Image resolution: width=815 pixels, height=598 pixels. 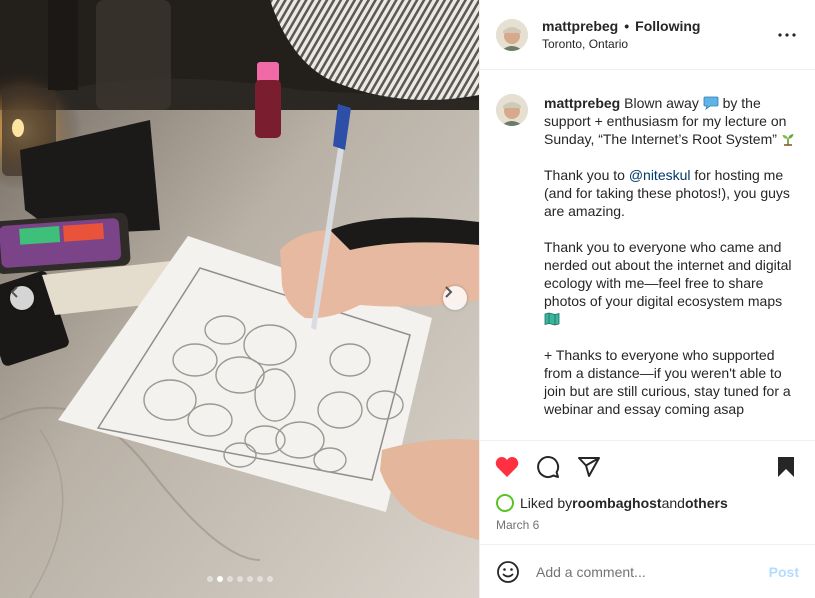 What do you see at coordinates (552, 319) in the screenshot?
I see `map-emoji-icon` at bounding box center [552, 319].